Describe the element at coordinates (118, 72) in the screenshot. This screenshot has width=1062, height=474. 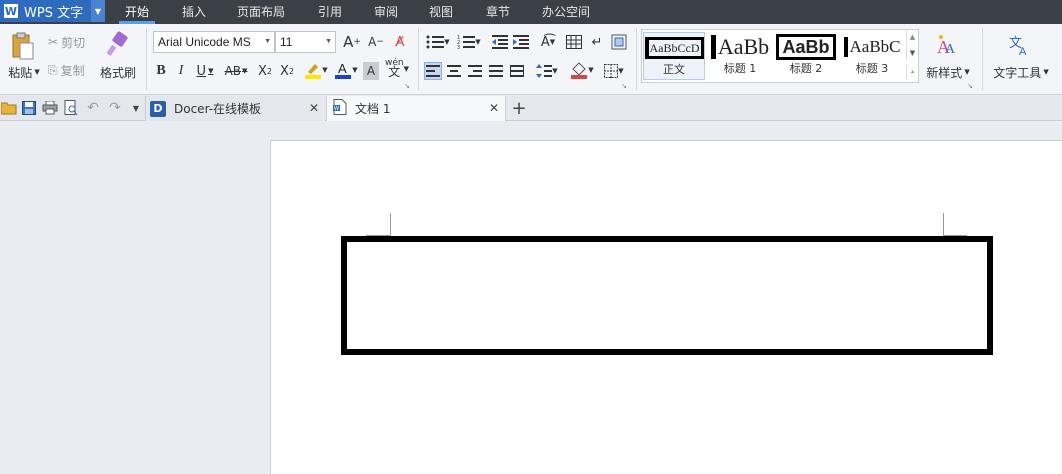
I see `format-painter-button: 格式刷` at that location.